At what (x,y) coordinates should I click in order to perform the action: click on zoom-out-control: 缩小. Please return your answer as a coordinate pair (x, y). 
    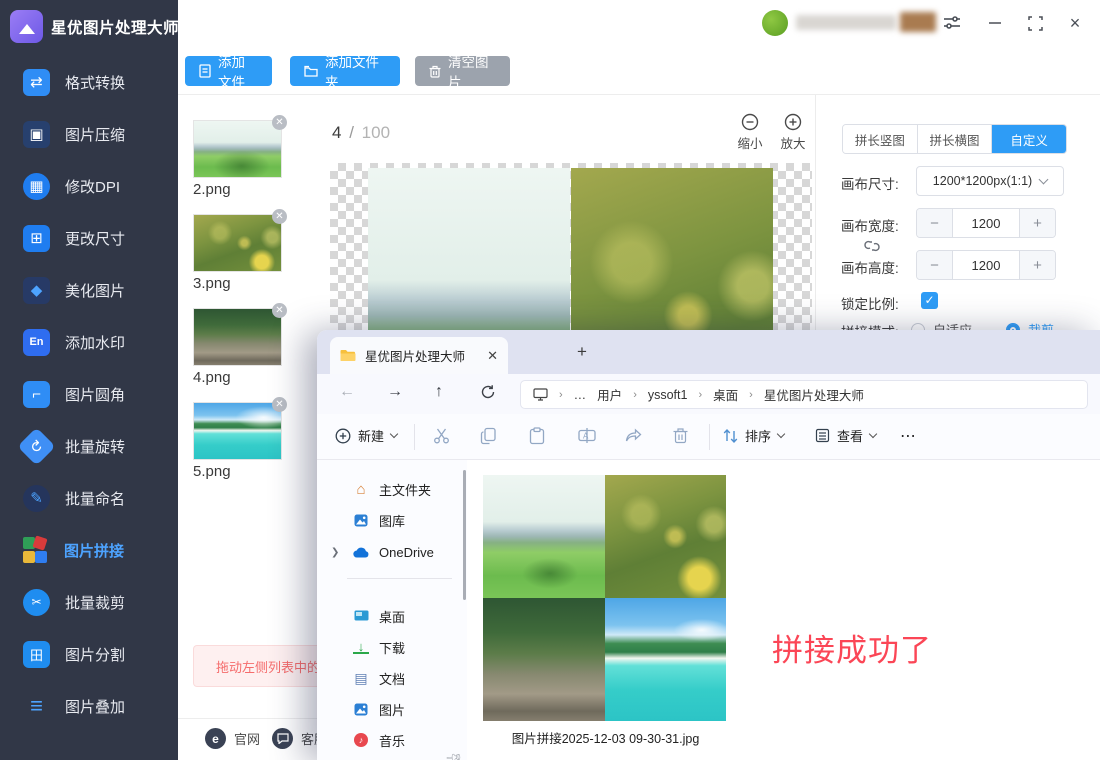
    Looking at the image, I should click on (750, 132).